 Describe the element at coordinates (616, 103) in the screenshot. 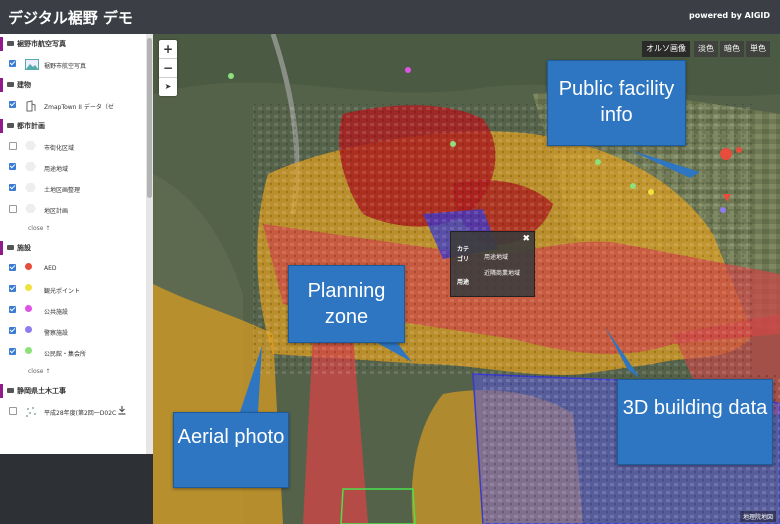

I see `callout-public-facility: Public facility info` at that location.